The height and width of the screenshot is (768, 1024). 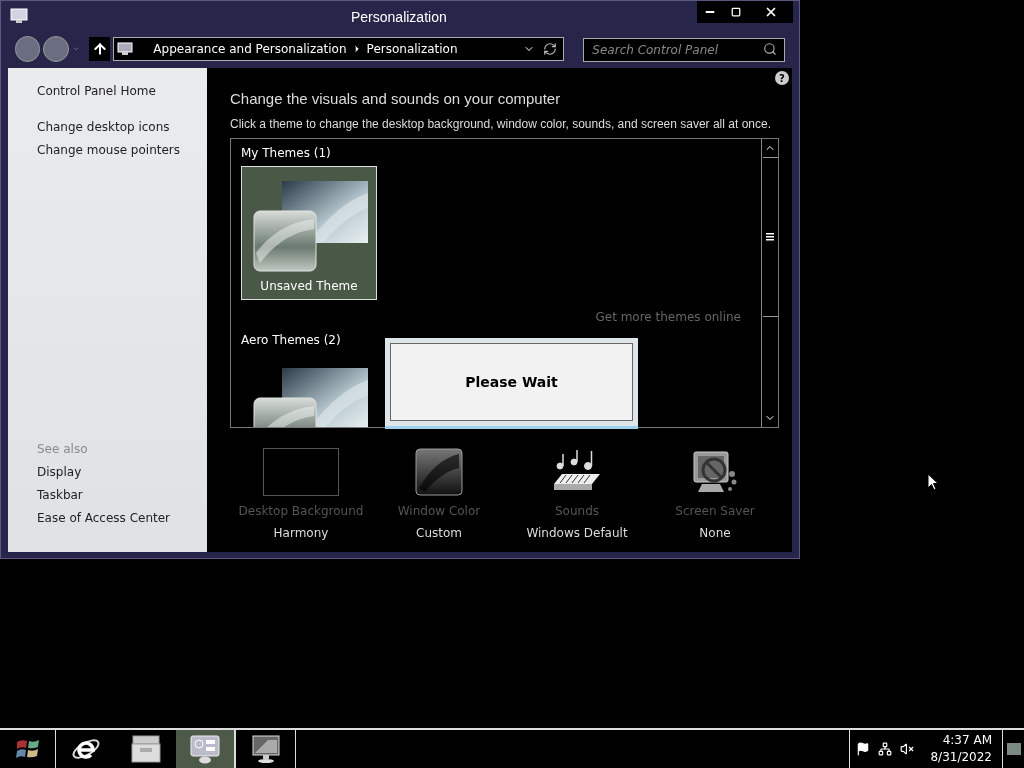 I want to click on grip-icon, so click(x=770, y=237).